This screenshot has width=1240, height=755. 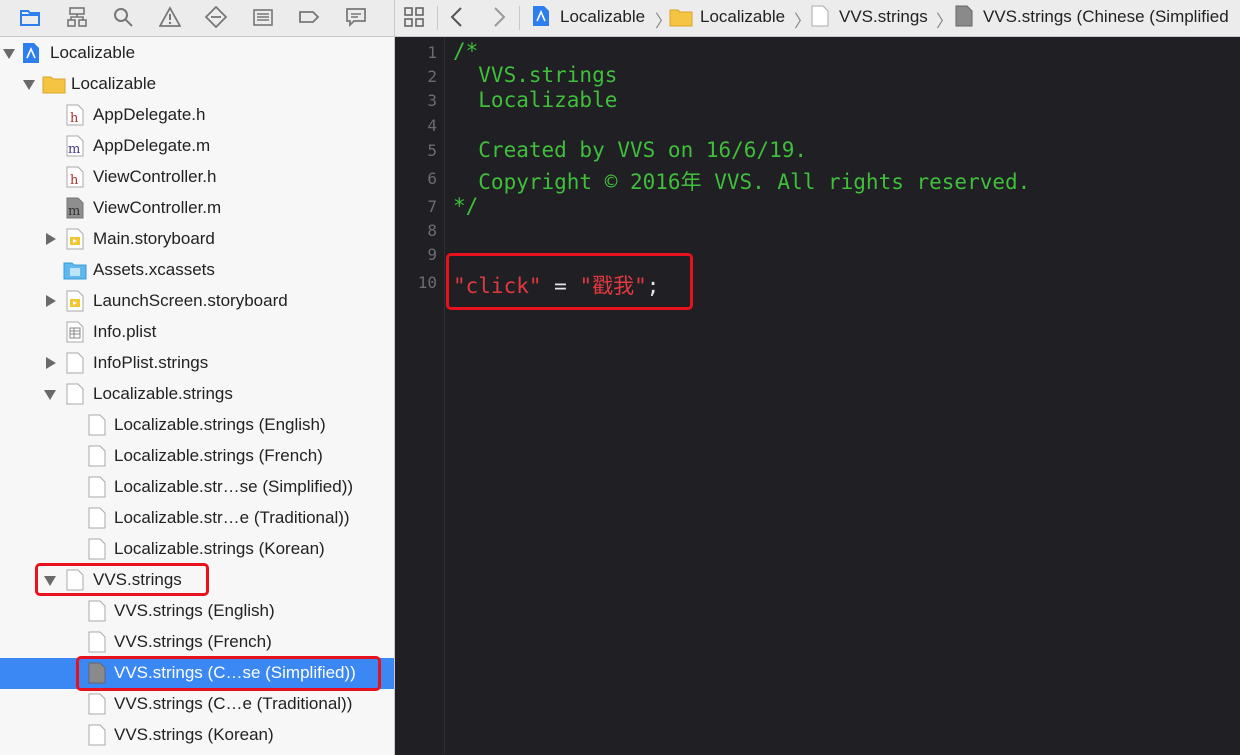 I want to click on tree-item-file: VVS.strings (English), so click(x=197, y=611).